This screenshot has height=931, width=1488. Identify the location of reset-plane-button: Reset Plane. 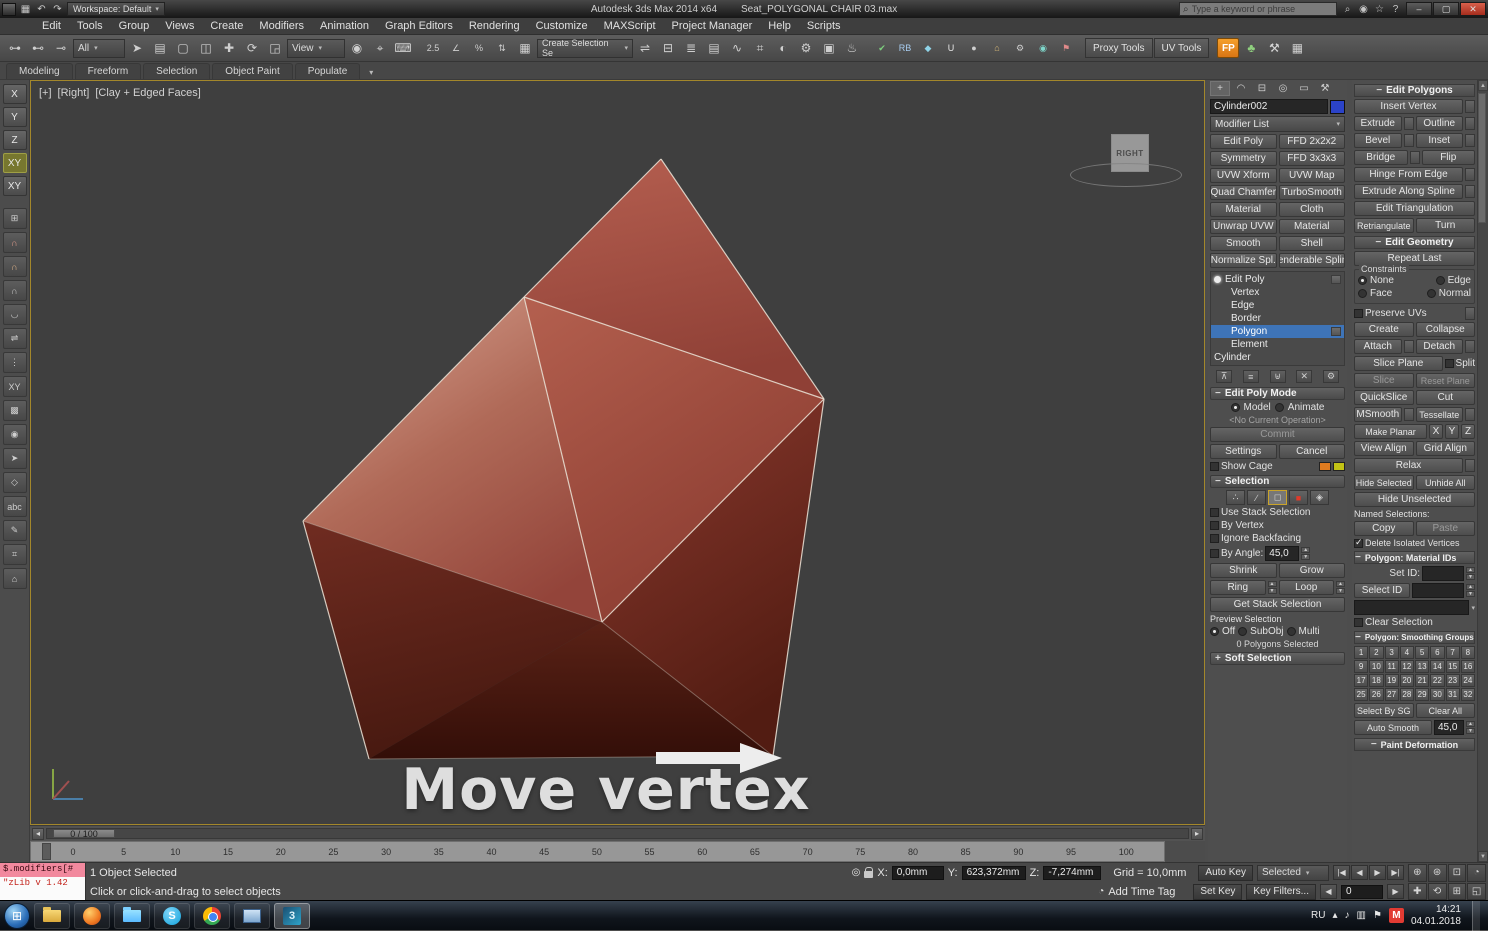
(1445, 380).